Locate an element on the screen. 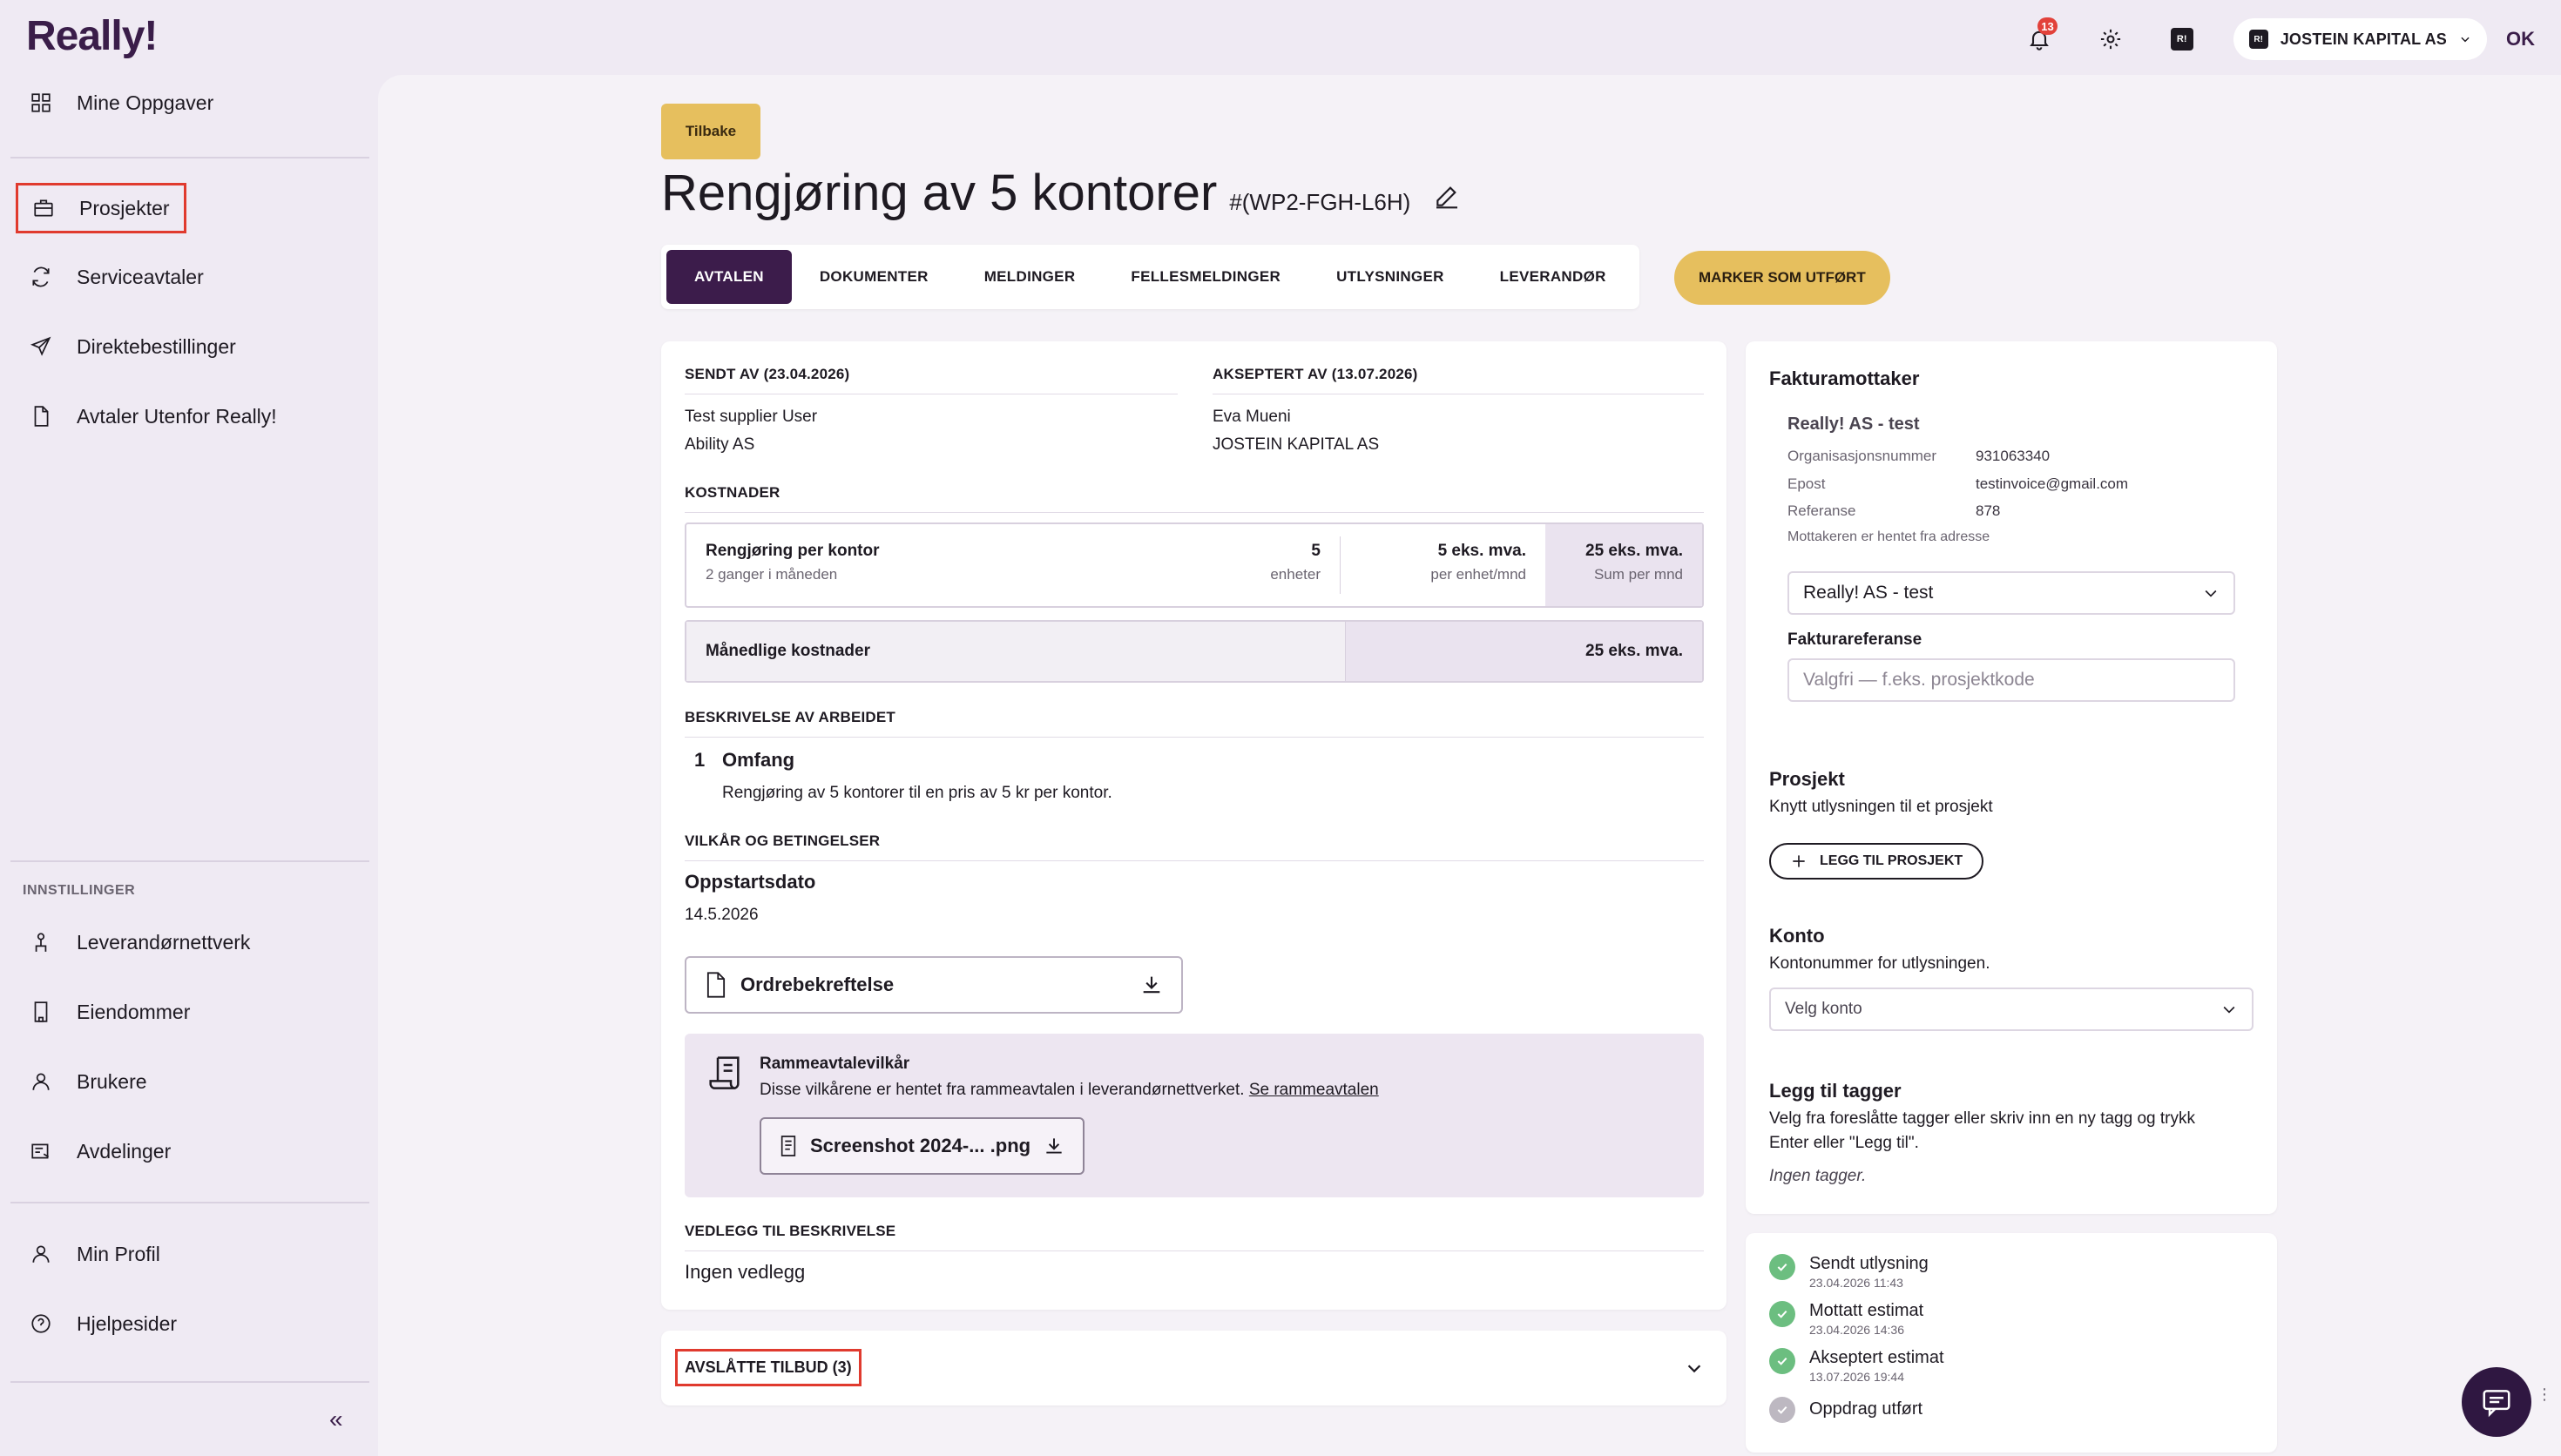 The image size is (2561, 1456). terms-heading: VILKÅR OG BETINGELSER is located at coordinates (783, 840).